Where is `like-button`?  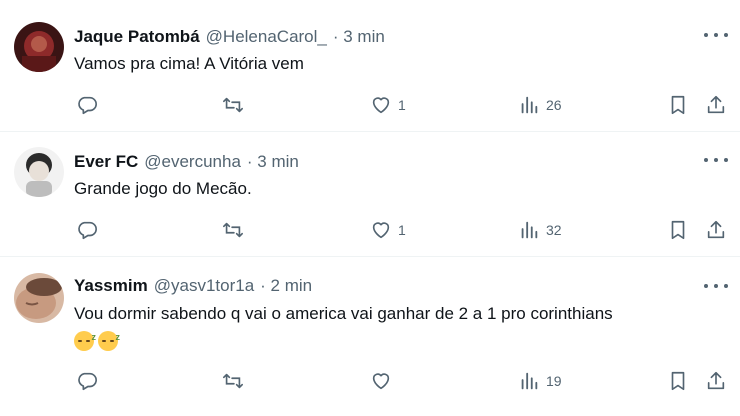 like-button is located at coordinates (384, 381).